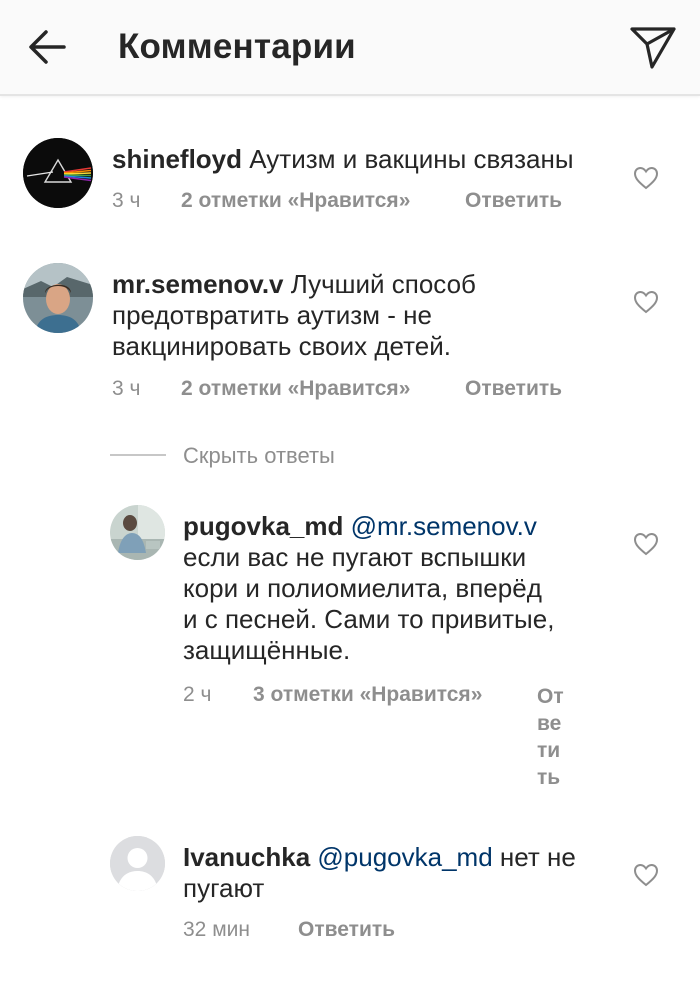 This screenshot has height=981, width=700. What do you see at coordinates (272, 315) in the screenshot?
I see `comment-text-line: предотвратить аутизм - не` at bounding box center [272, 315].